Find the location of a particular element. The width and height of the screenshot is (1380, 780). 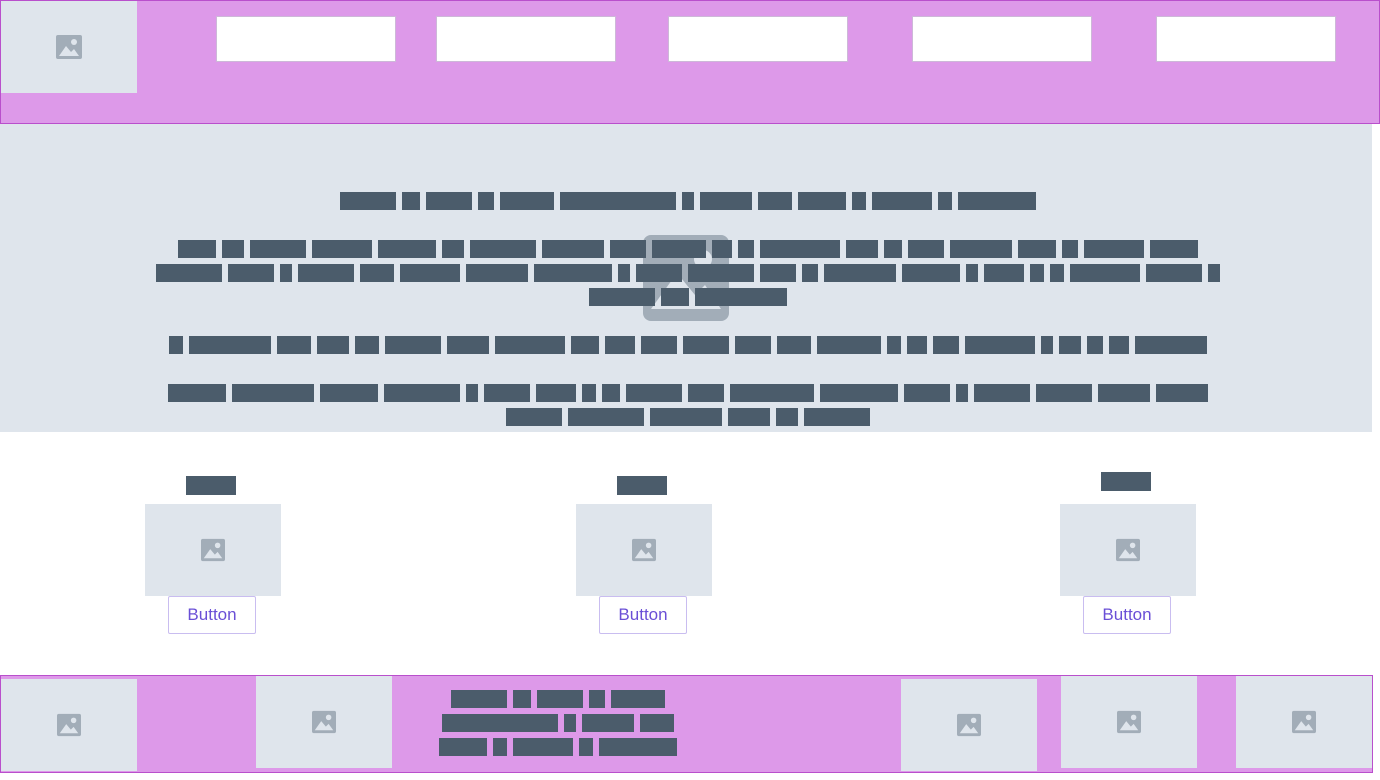

card-2-button: Button is located at coordinates (643, 615).